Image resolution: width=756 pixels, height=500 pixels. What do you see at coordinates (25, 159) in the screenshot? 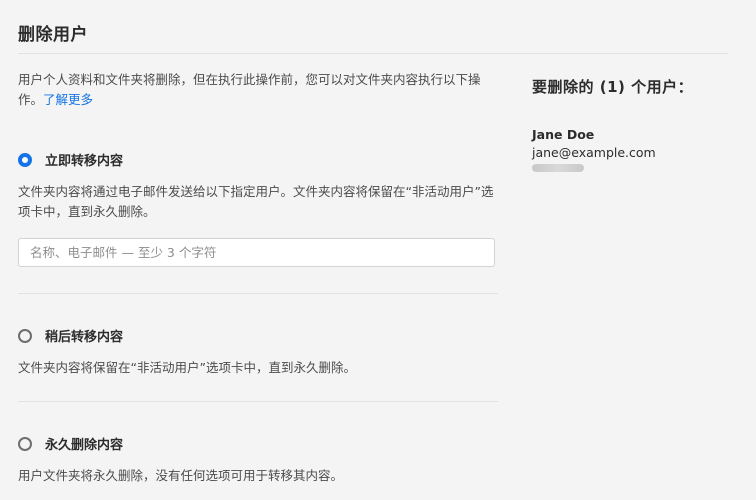
I see `transfer-now-radio` at bounding box center [25, 159].